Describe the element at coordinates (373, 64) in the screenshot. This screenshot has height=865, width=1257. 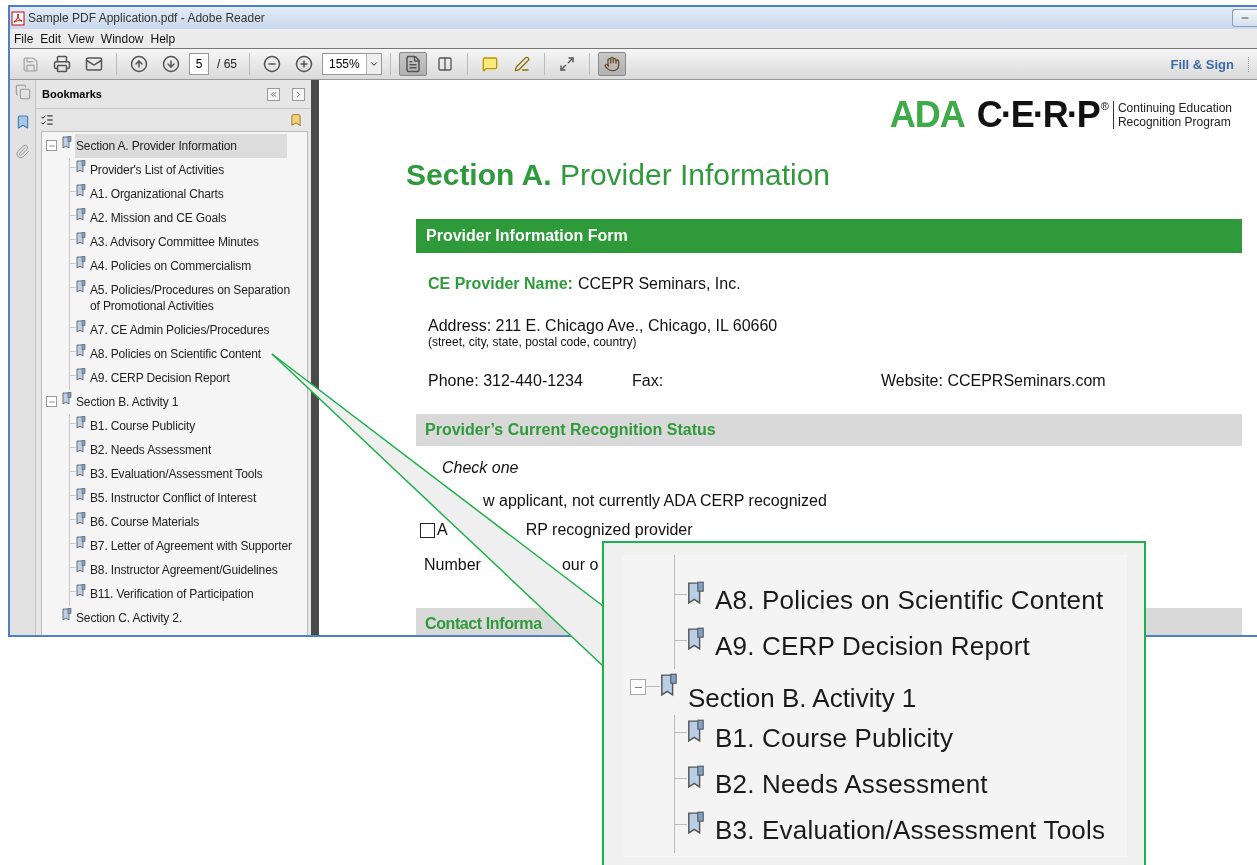
I see `caret-icon` at that location.